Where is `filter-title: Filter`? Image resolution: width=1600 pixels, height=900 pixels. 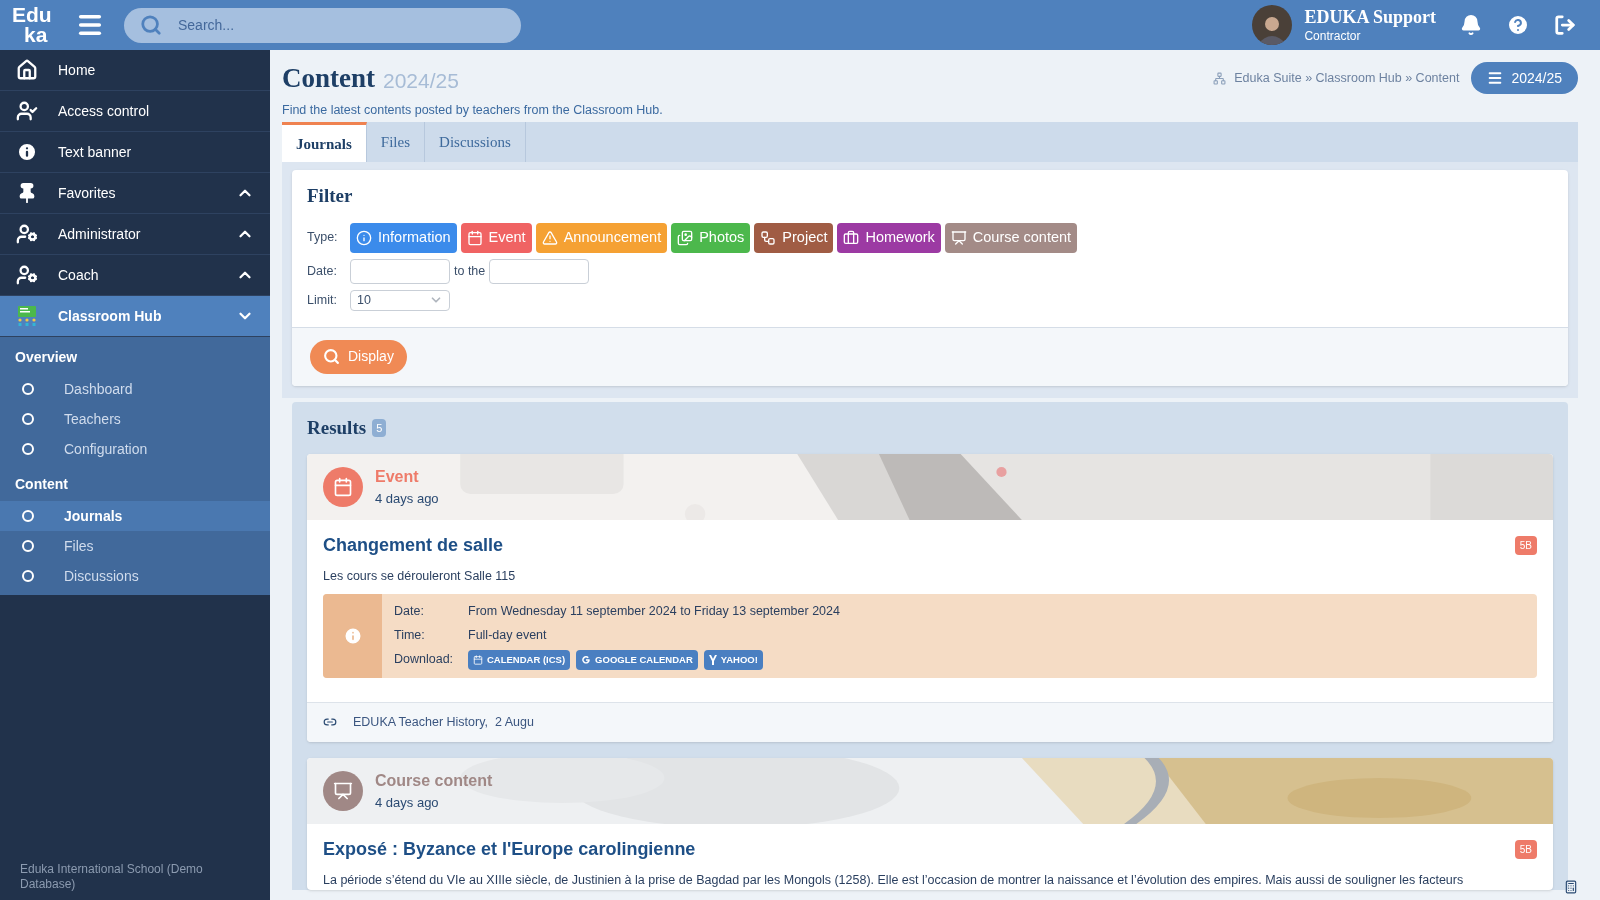
filter-title: Filter is located at coordinates (330, 196).